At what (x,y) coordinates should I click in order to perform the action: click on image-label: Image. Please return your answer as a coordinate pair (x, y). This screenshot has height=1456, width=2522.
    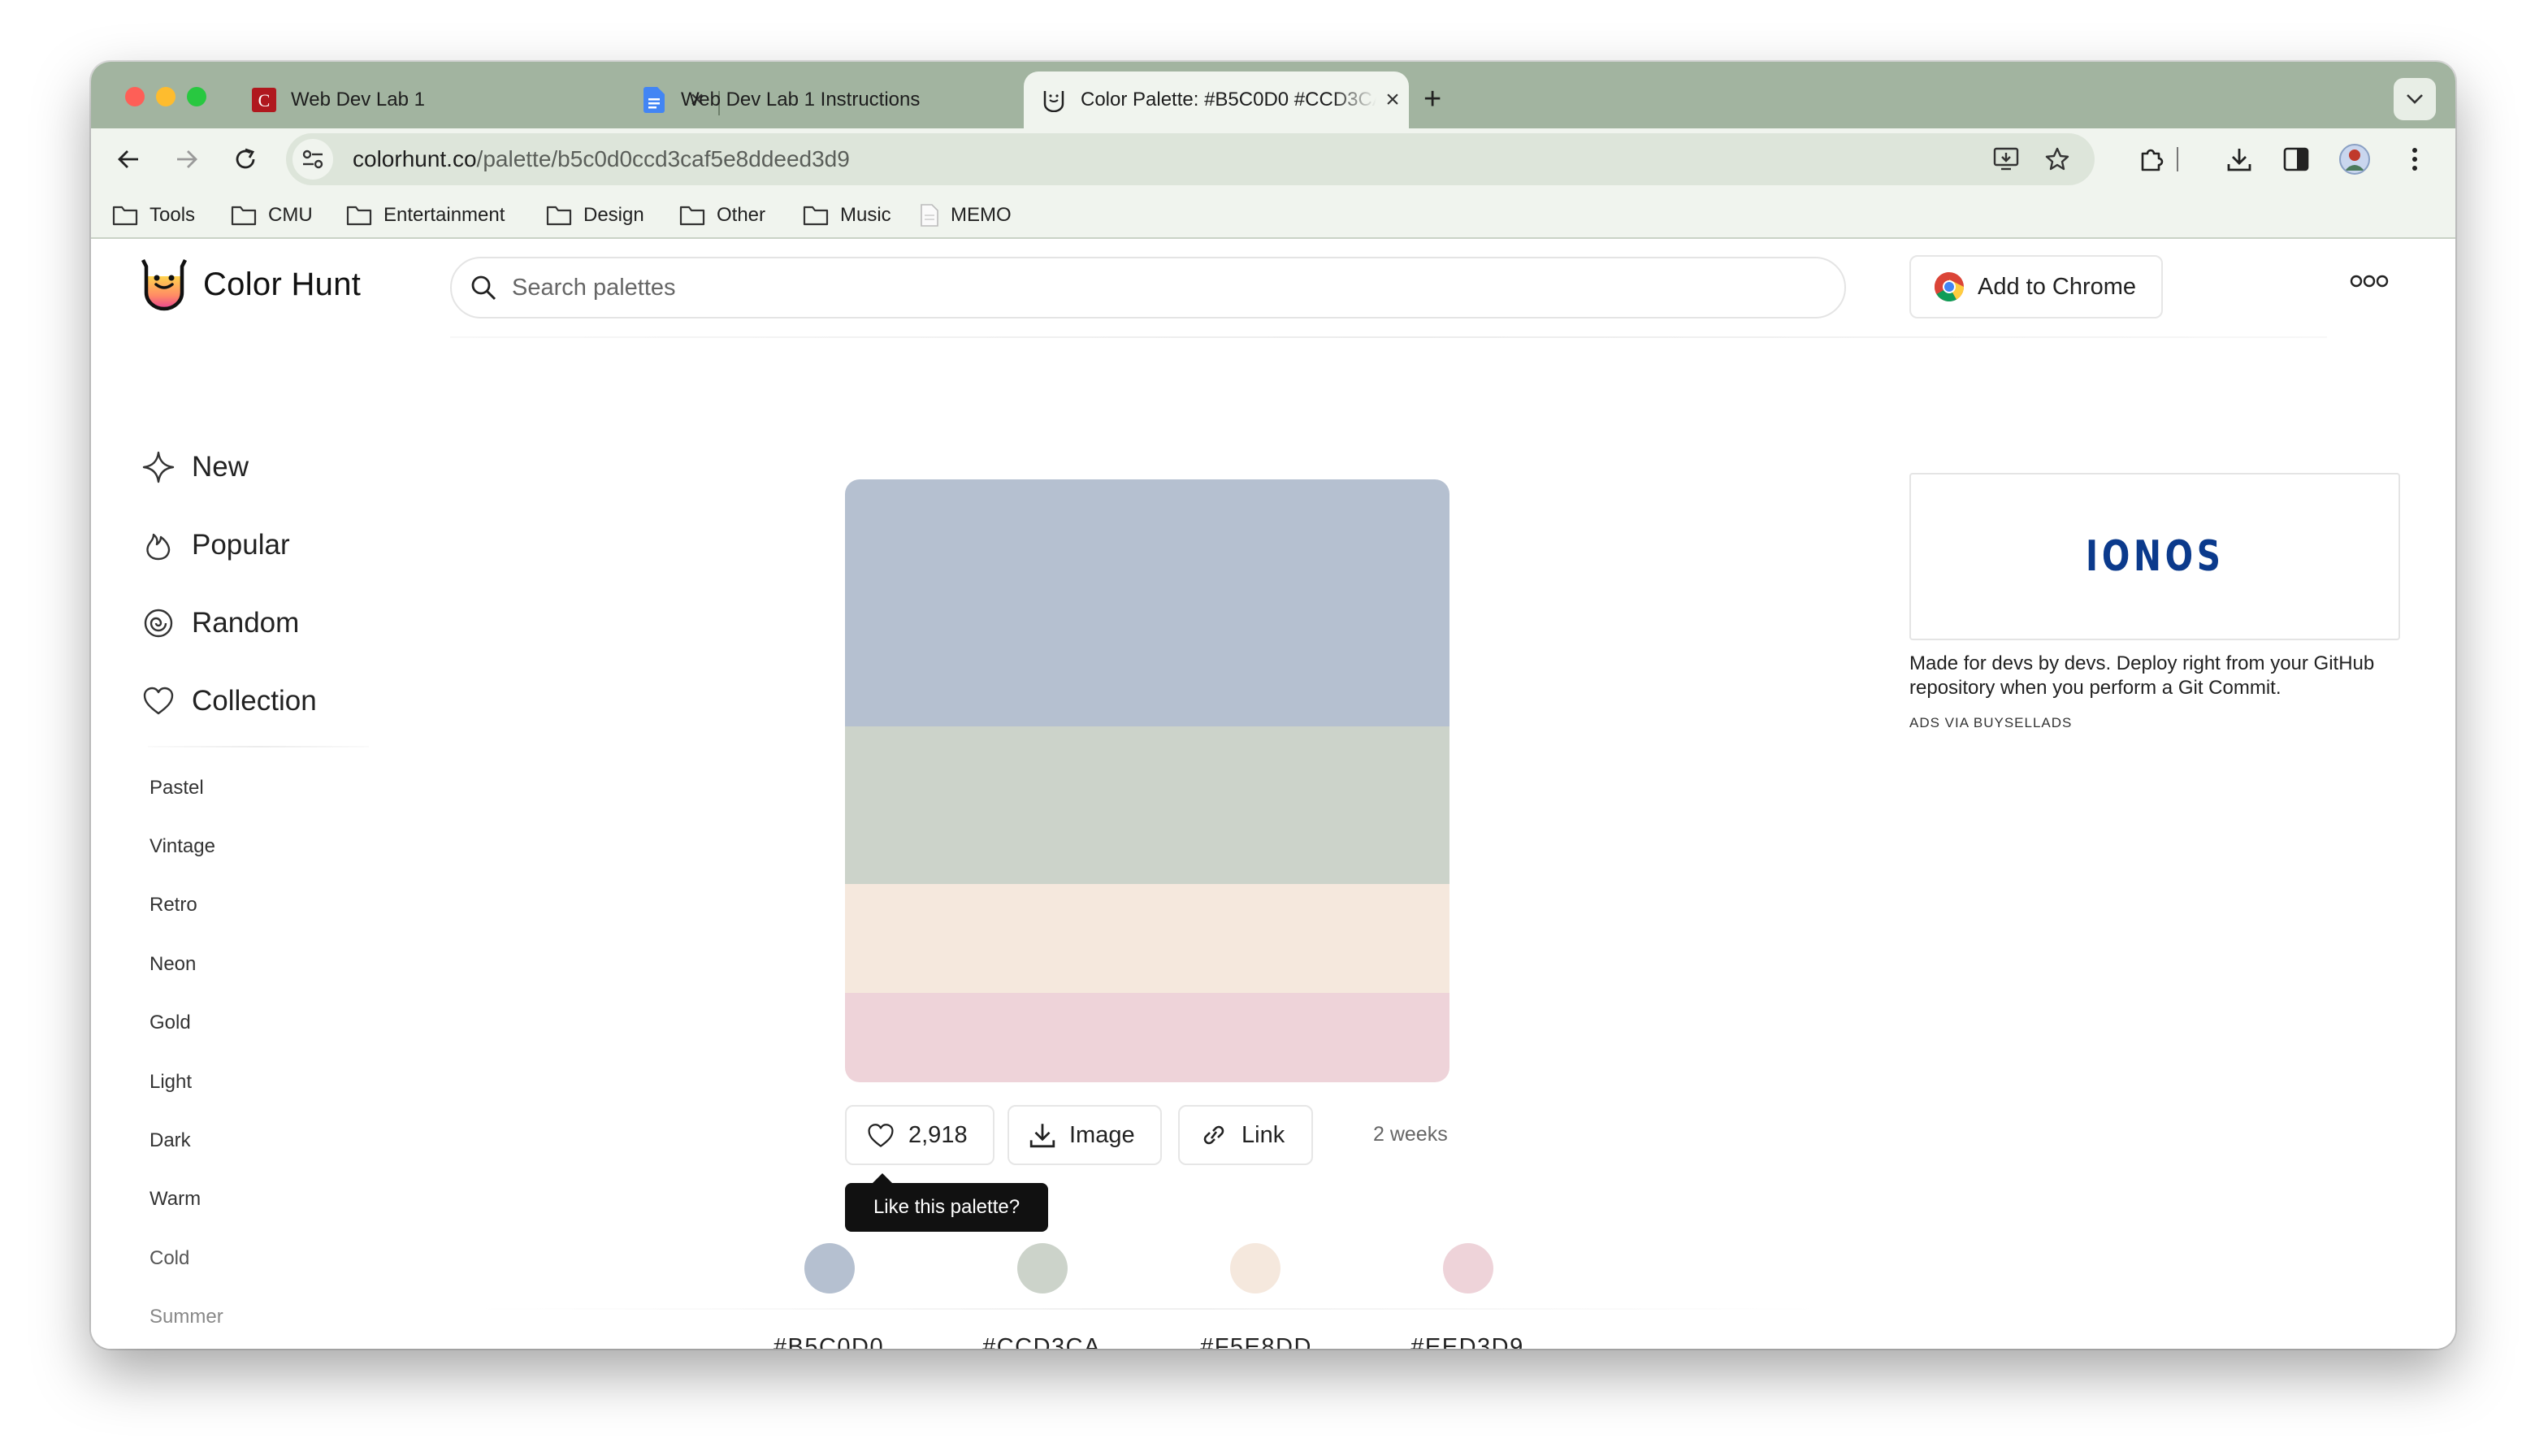
    Looking at the image, I should click on (1102, 1134).